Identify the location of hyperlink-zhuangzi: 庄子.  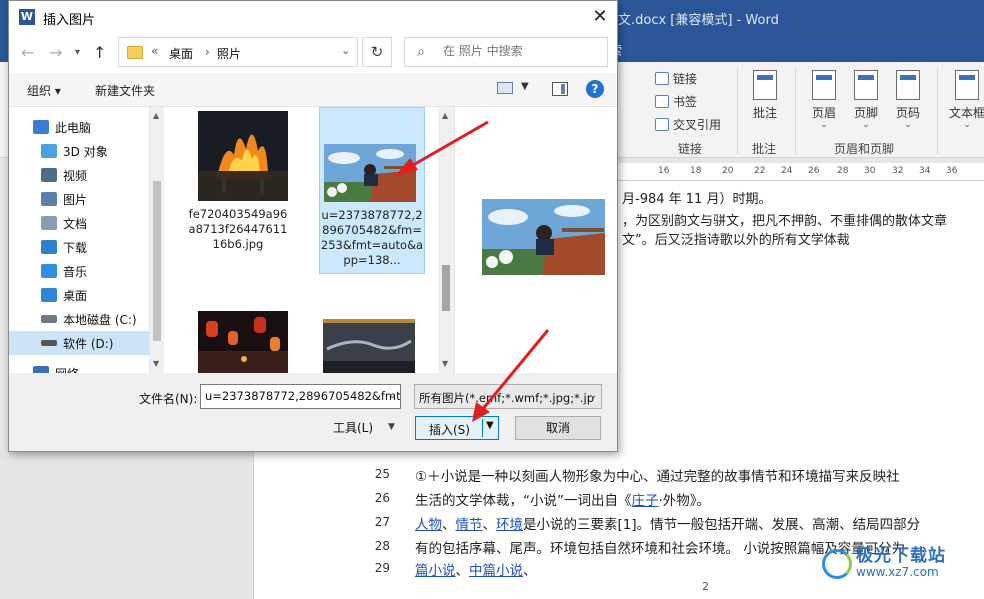
(645, 501).